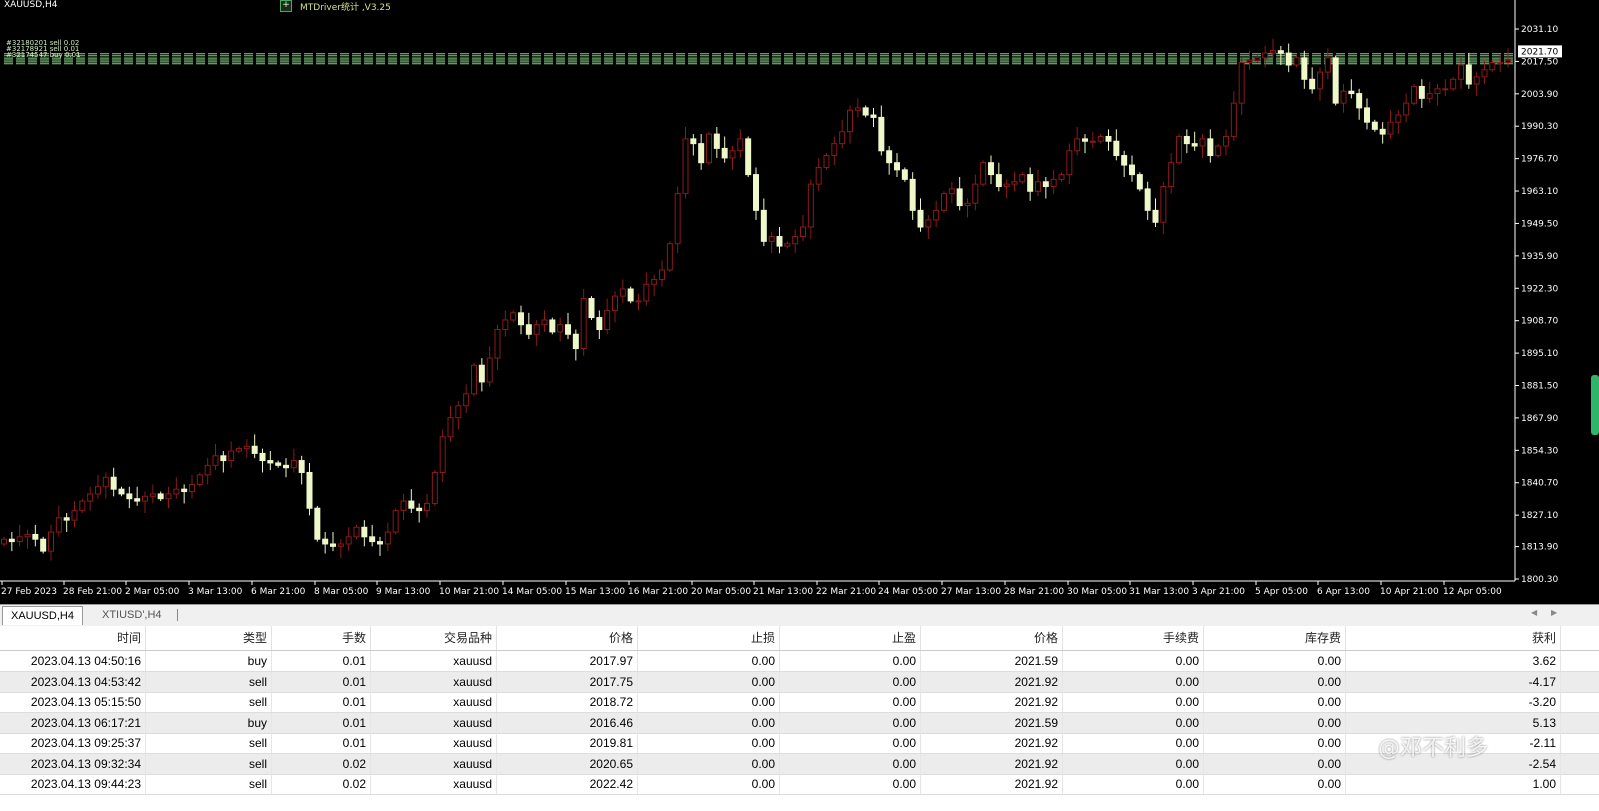 The height and width of the screenshot is (811, 1599). Describe the element at coordinates (209, 638) in the screenshot. I see `col-header-type: 类型` at that location.